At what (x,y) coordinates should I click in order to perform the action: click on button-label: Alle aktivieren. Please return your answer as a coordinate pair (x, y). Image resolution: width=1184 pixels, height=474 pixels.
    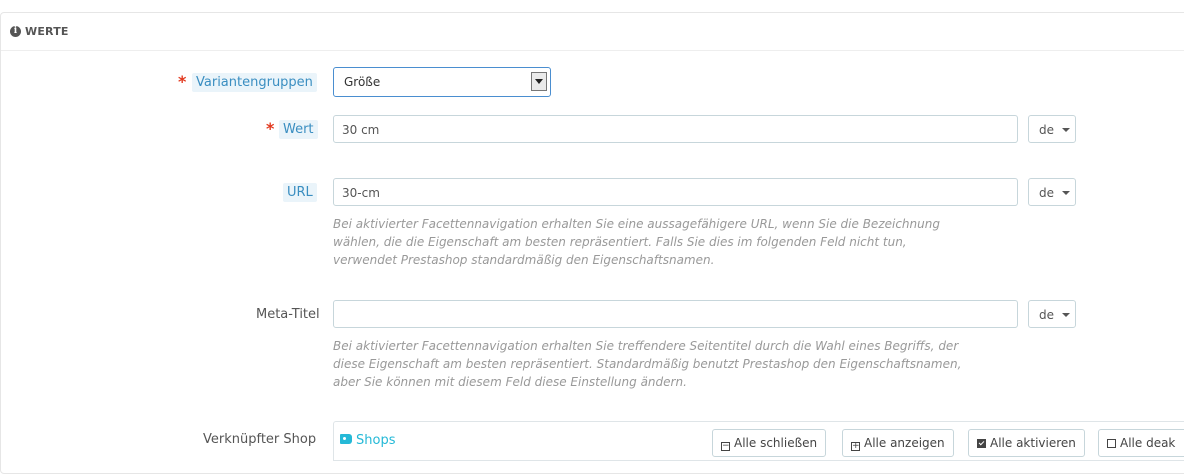
    Looking at the image, I should click on (1033, 443).